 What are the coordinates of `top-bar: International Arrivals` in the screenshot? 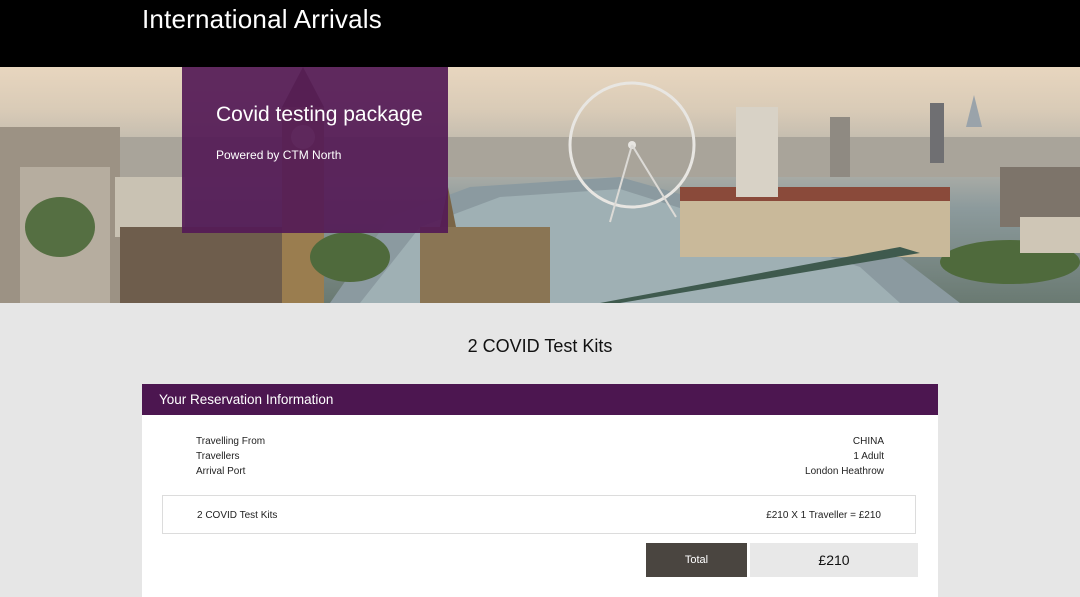 It's located at (540, 33).